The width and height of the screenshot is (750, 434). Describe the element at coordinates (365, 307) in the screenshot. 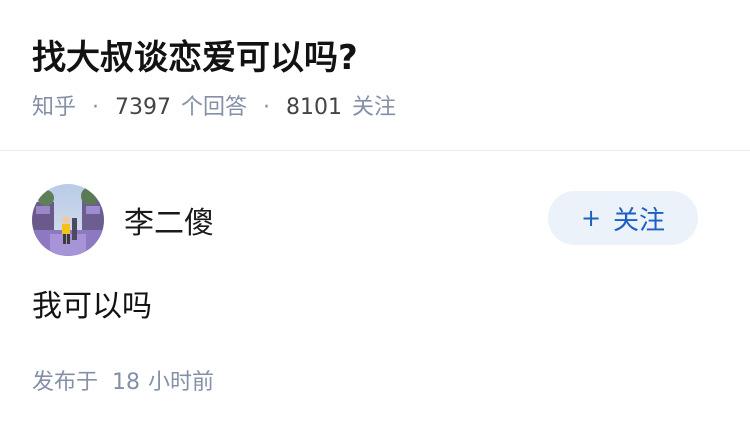

I see `answer-content: 我可以吗` at that location.